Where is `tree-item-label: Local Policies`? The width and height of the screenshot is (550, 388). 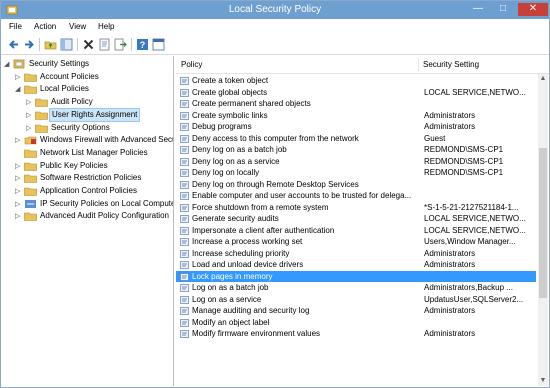
tree-item-label: Local Policies is located at coordinates (64, 89).